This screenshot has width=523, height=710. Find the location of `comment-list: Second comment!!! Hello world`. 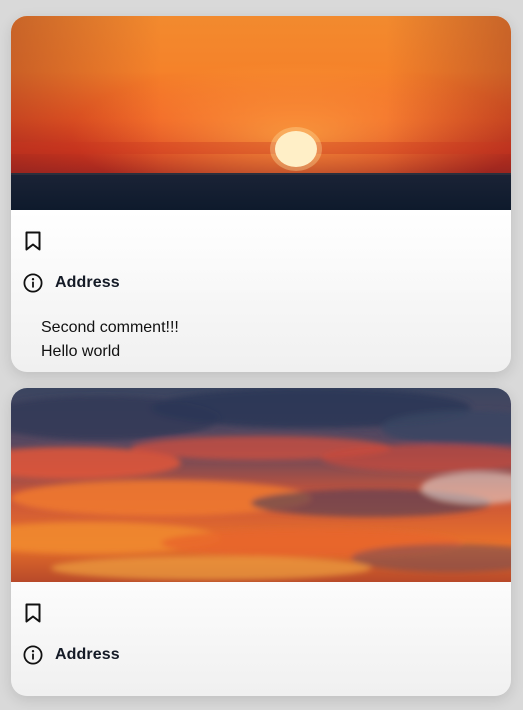

comment-list: Second comment!!! Hello world is located at coordinates (110, 340).